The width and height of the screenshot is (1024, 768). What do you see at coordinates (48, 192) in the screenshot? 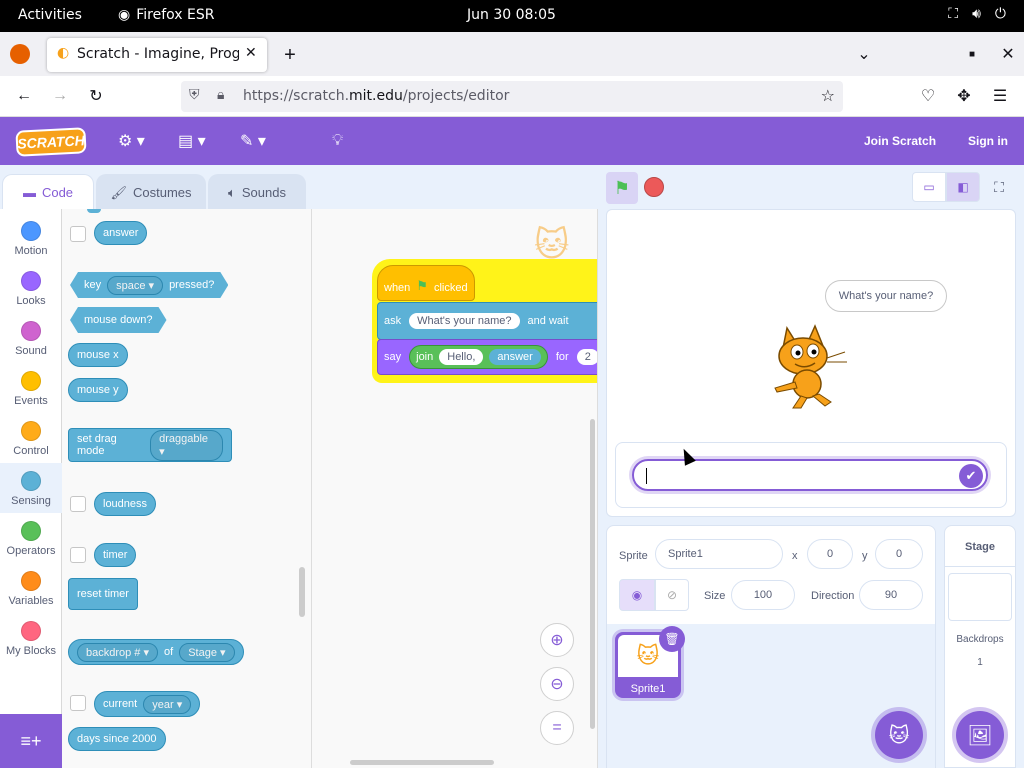
I see `tab-code: ▬ Code` at bounding box center [48, 192].